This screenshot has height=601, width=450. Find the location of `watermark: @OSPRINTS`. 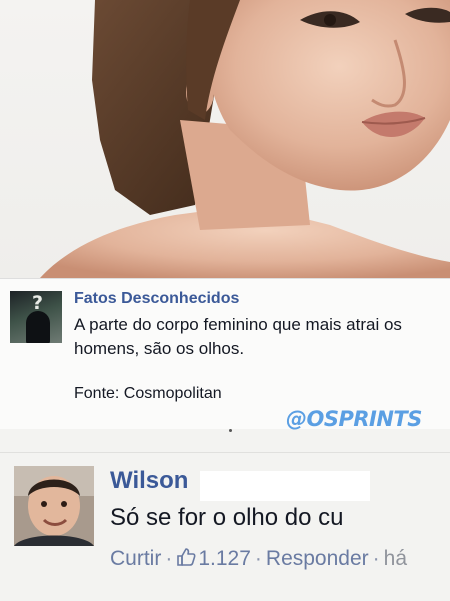

watermark: @OSPRINTS is located at coordinates (354, 419).